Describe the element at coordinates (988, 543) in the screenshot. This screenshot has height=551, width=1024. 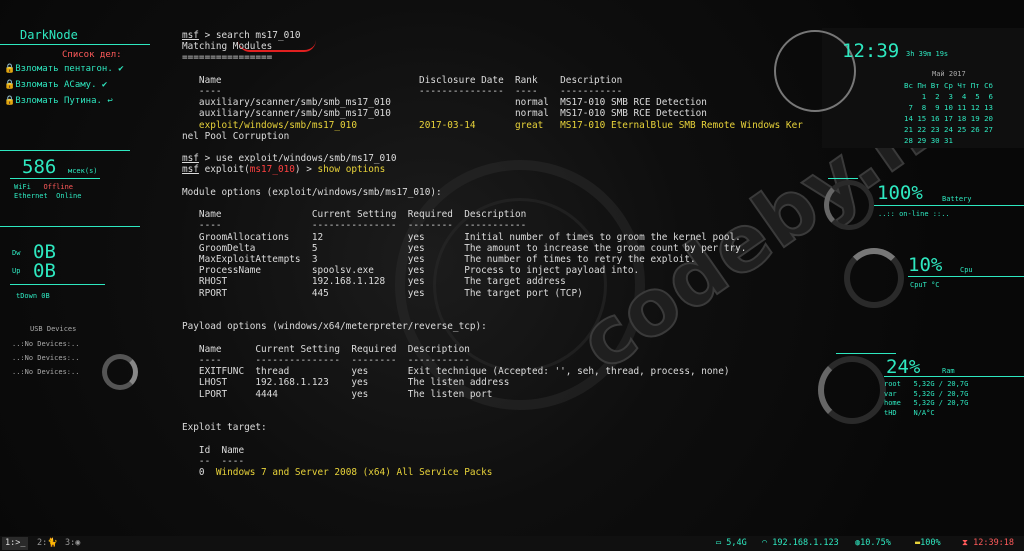
I see `clock-indicator: ⧗ 12:39:18` at that location.